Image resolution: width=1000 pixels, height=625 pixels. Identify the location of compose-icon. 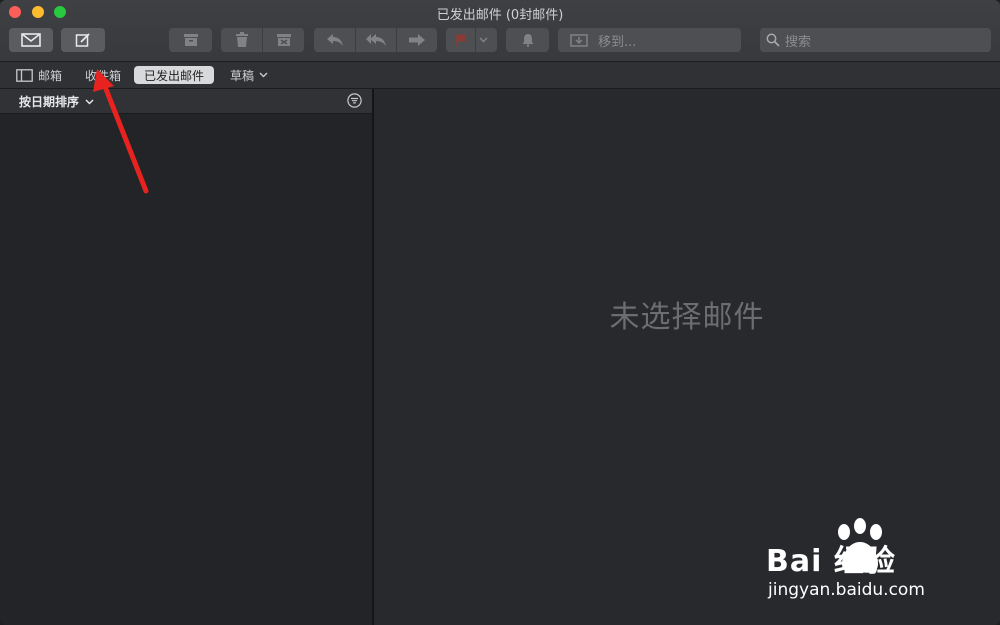
(82, 40).